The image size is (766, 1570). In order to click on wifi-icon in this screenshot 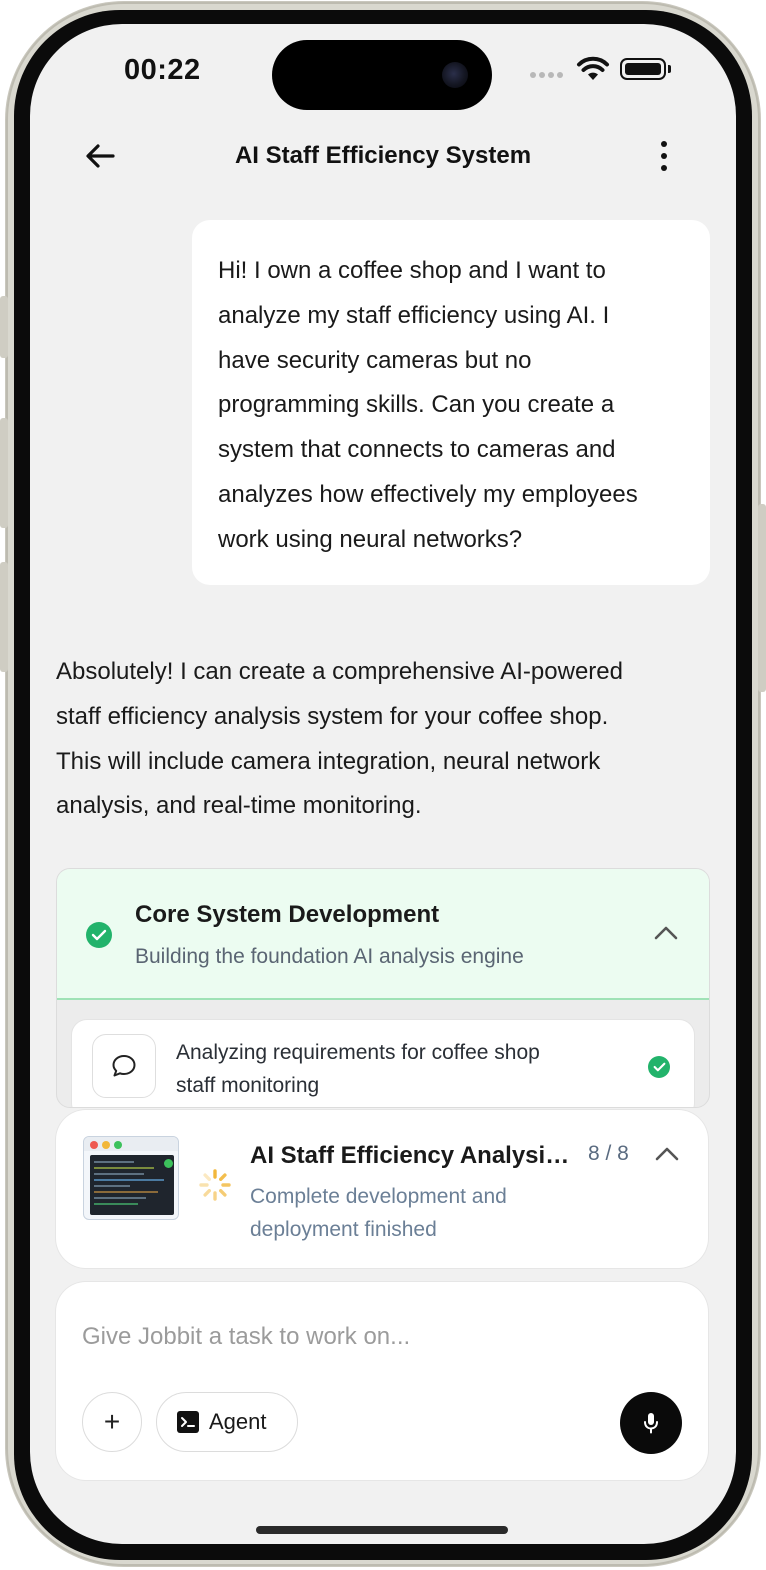, I will do `click(593, 68)`.